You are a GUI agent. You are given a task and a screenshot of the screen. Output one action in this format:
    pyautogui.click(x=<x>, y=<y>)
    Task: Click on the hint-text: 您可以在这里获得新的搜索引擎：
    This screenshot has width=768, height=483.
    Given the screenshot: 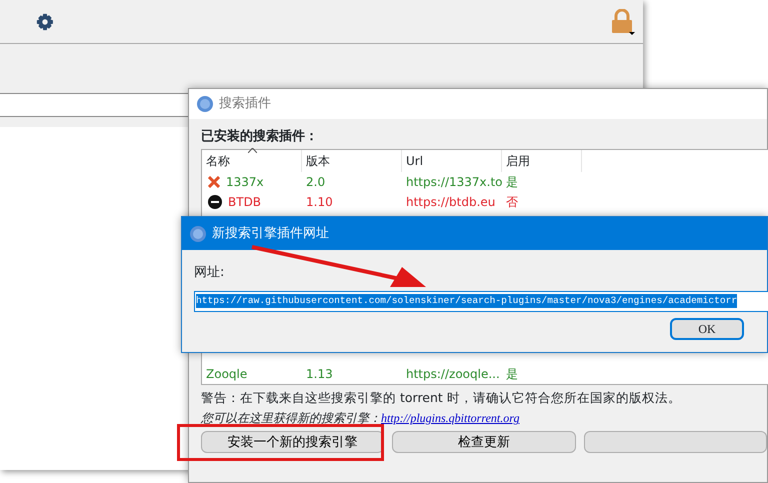 What is the action you would take?
    pyautogui.click(x=291, y=418)
    